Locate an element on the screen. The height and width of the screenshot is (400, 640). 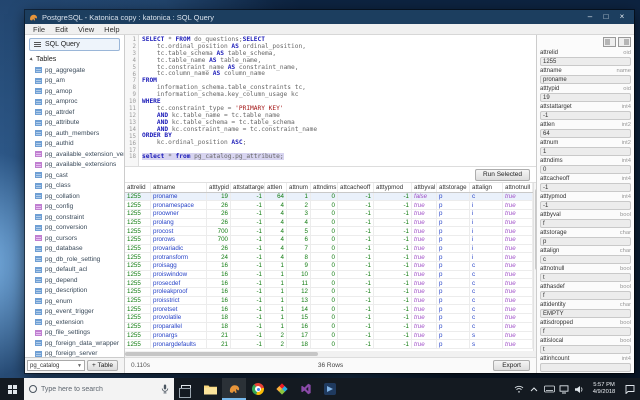
column-header-attndims: attndims is located at coordinates (324, 187).